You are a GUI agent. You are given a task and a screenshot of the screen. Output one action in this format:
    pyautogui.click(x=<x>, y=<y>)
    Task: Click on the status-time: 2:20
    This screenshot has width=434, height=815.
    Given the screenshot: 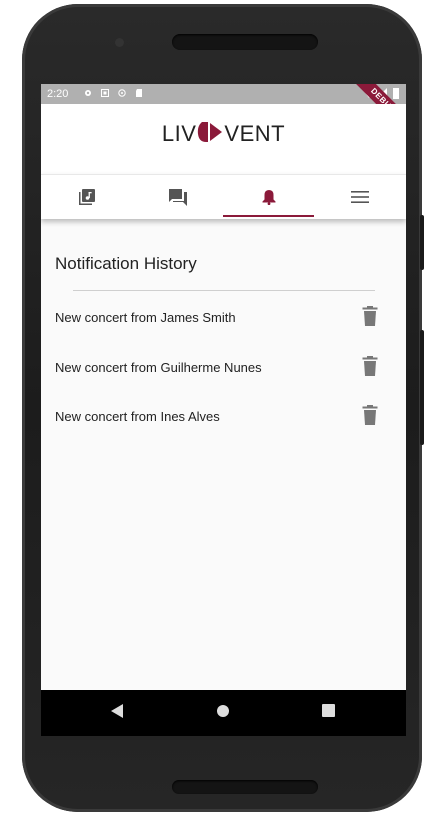 What is the action you would take?
    pyautogui.click(x=58, y=94)
    